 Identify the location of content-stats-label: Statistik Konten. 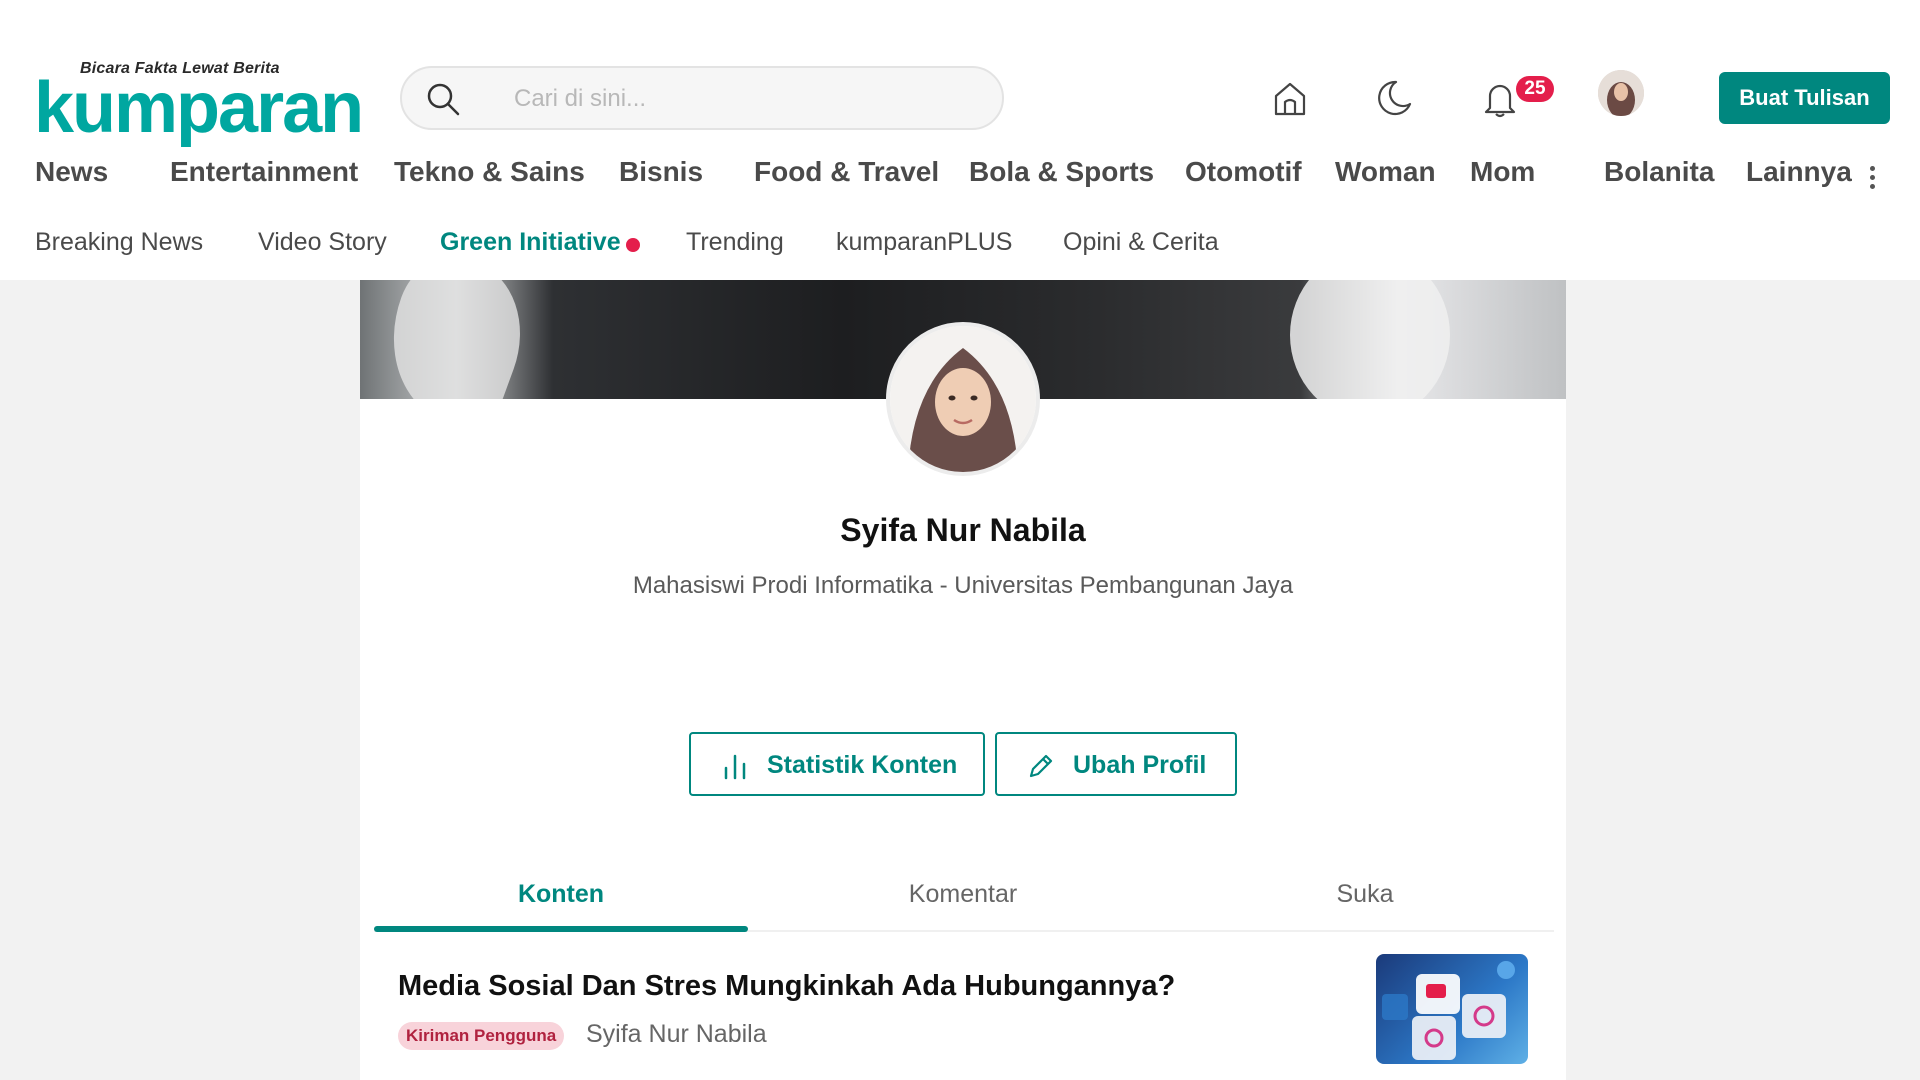
(862, 765).